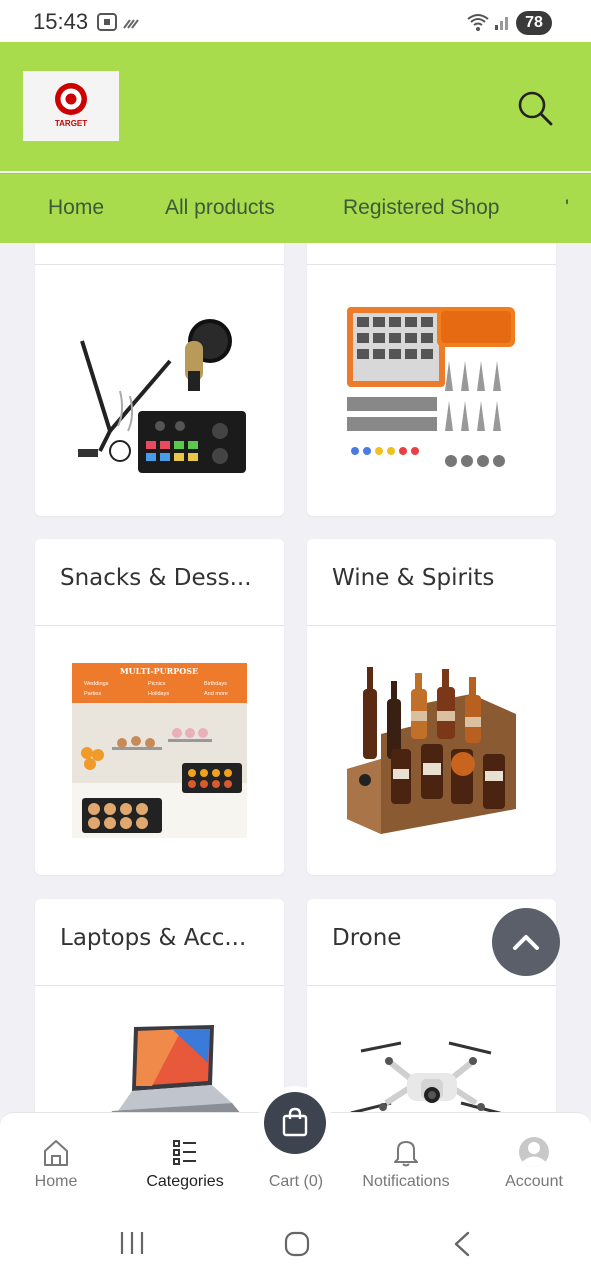  Describe the element at coordinates (76, 208) in the screenshot. I see `nav-home: Home` at that location.